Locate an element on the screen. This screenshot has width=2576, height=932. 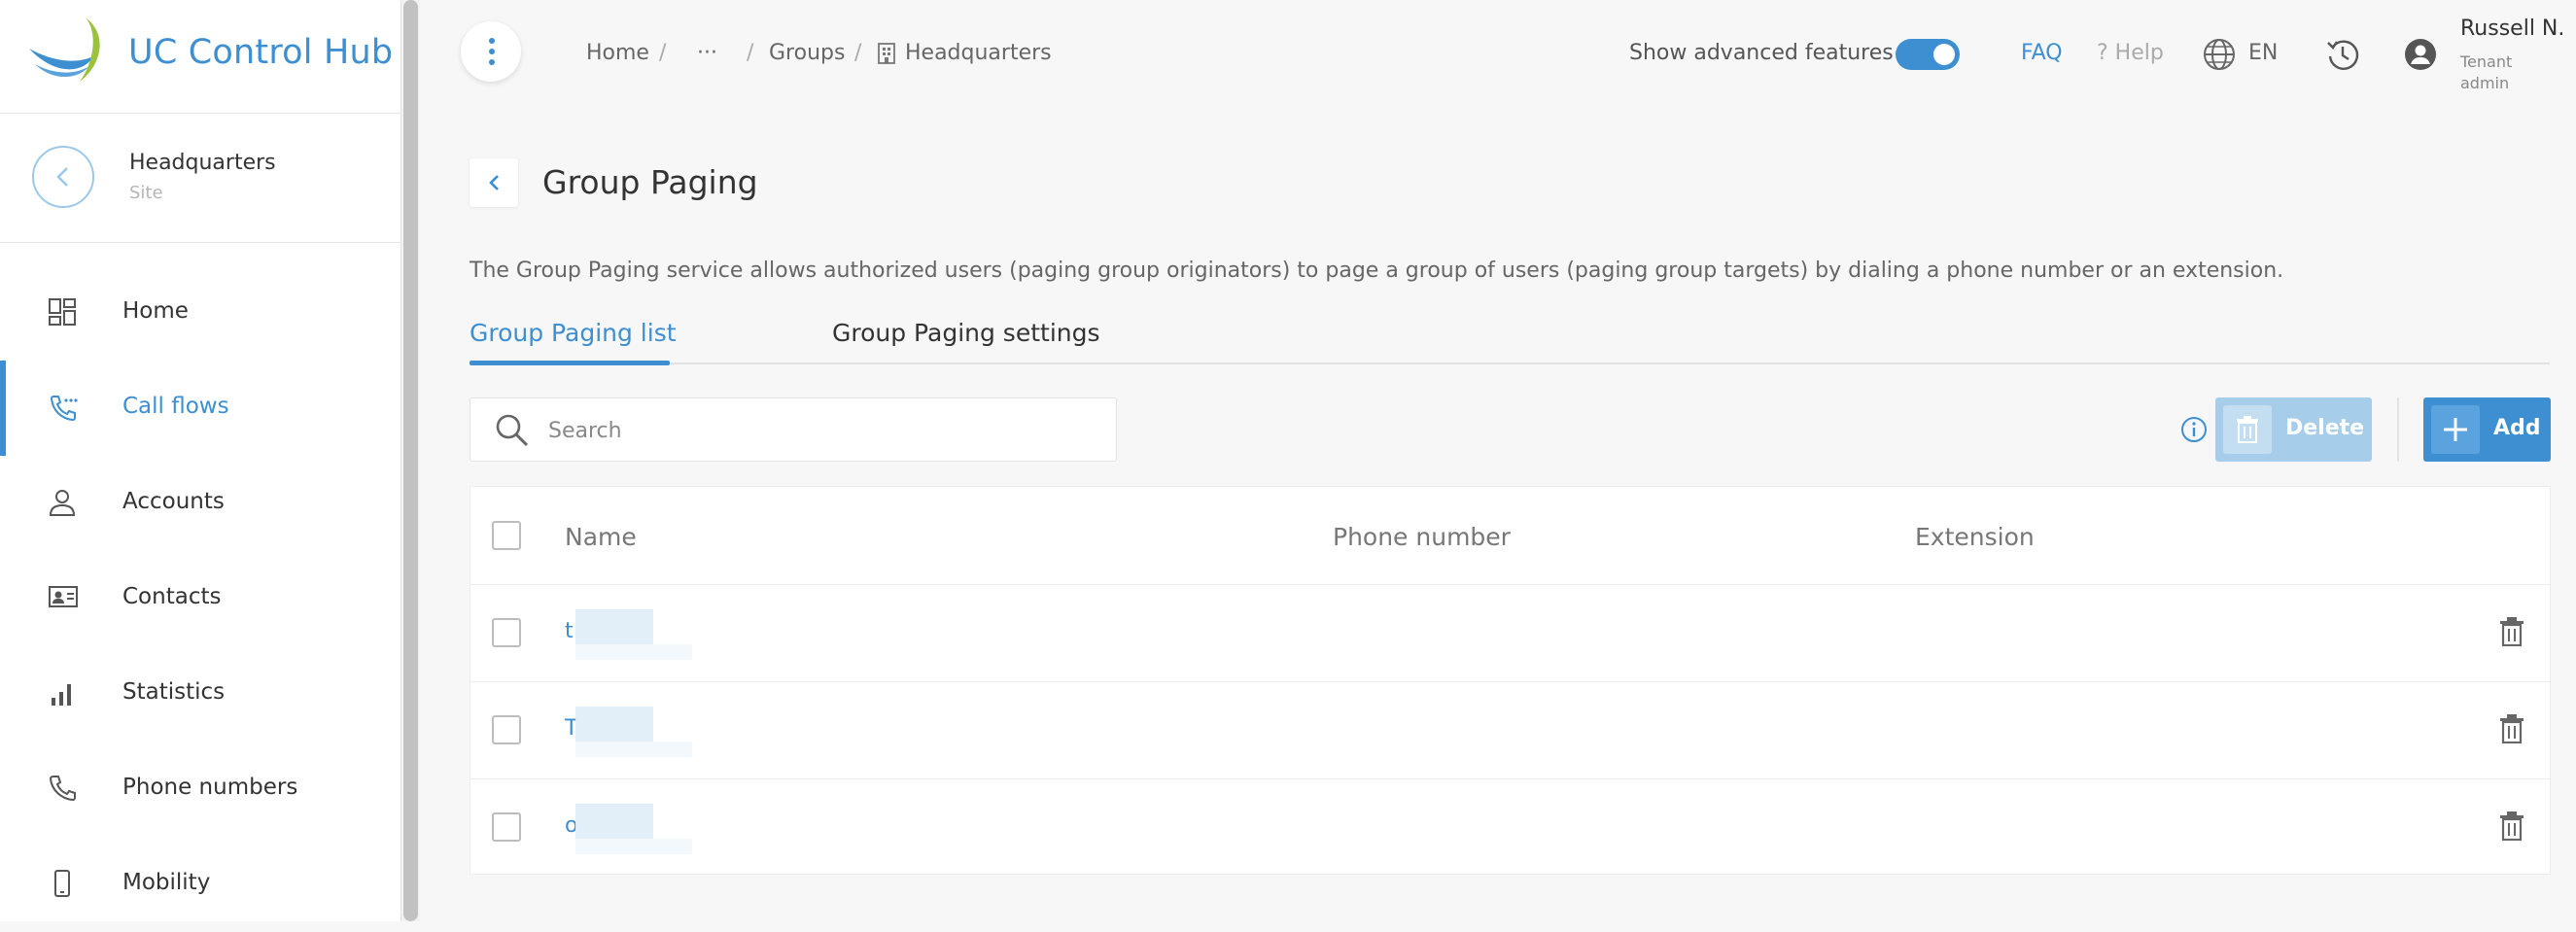
plus-icon is located at coordinates (2455, 430).